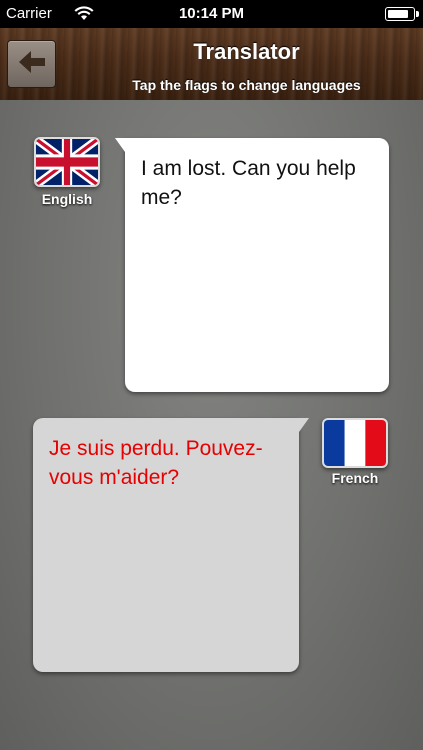 The image size is (423, 750). I want to click on target-language-label: French, so click(355, 478).